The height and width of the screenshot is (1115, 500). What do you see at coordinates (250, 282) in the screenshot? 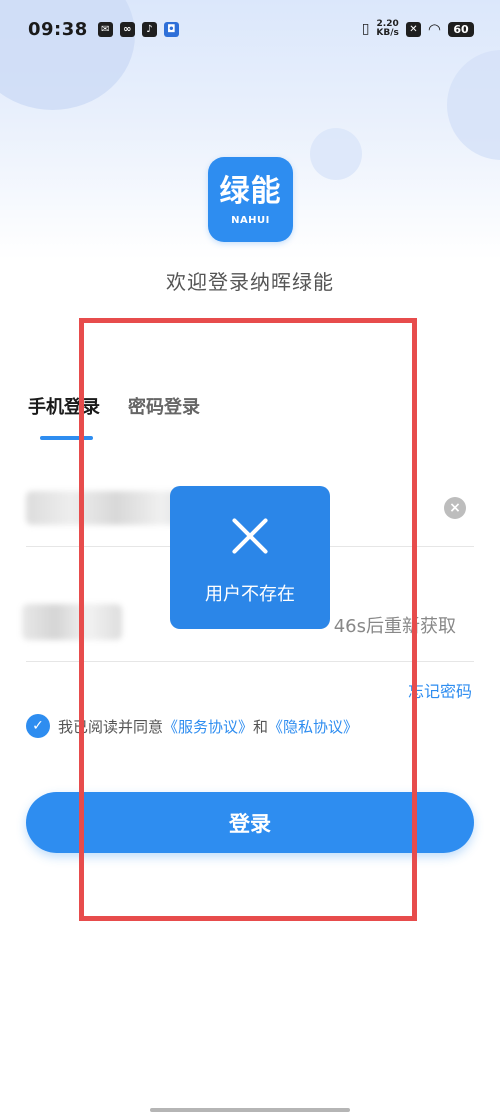
I see `welcome-text: 欢迎登录纳晖绿能` at bounding box center [250, 282].